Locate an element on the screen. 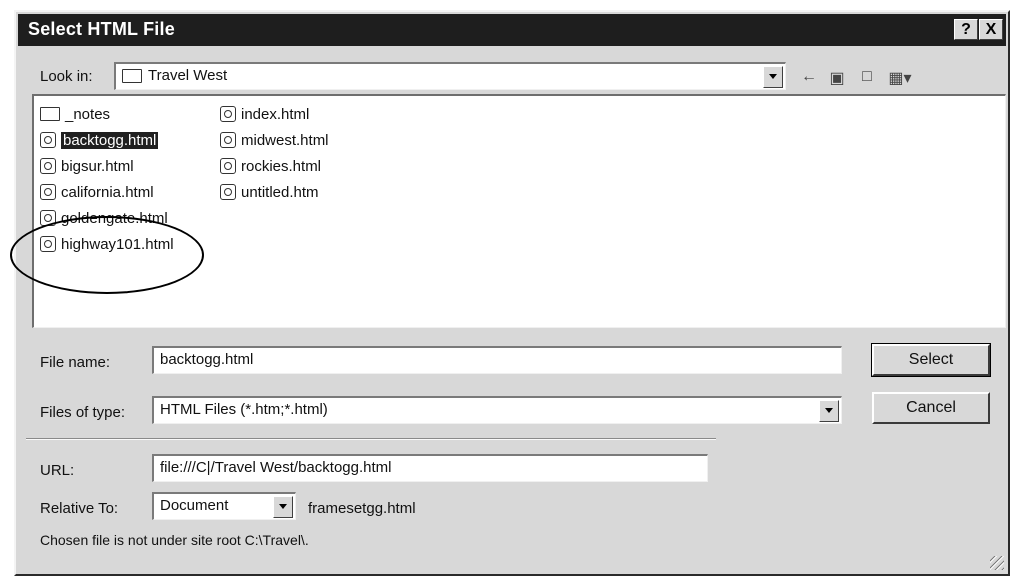  file-item-index: index.html is located at coordinates (264, 117).